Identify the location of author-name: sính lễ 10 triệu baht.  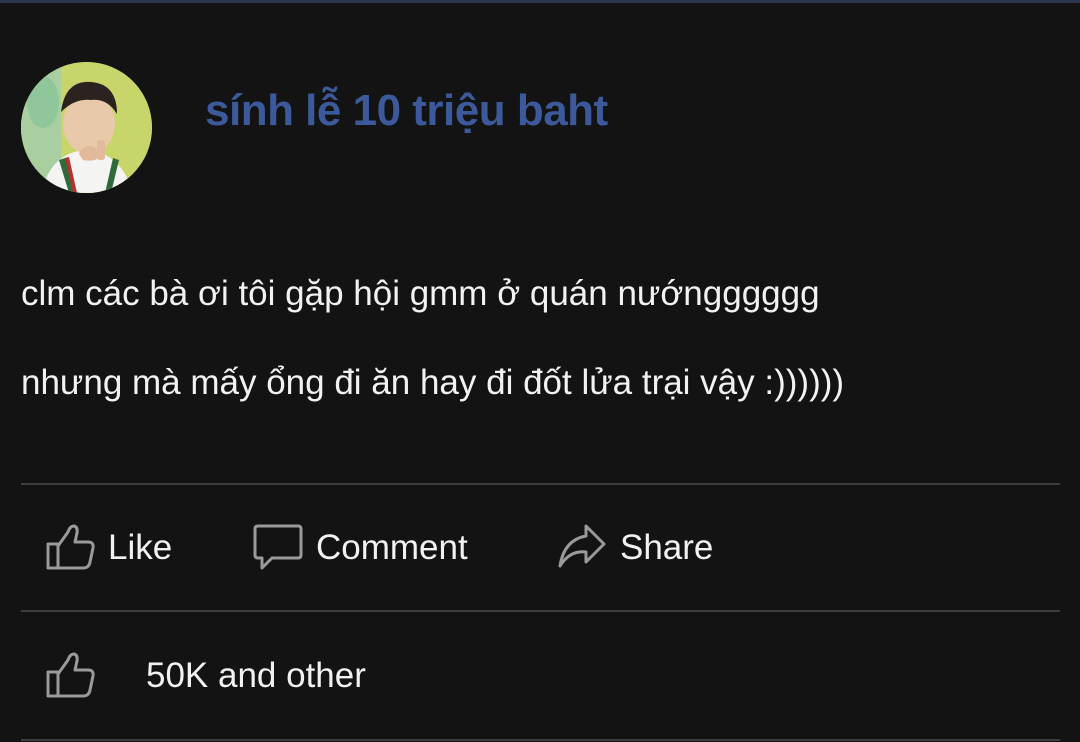
(406, 111).